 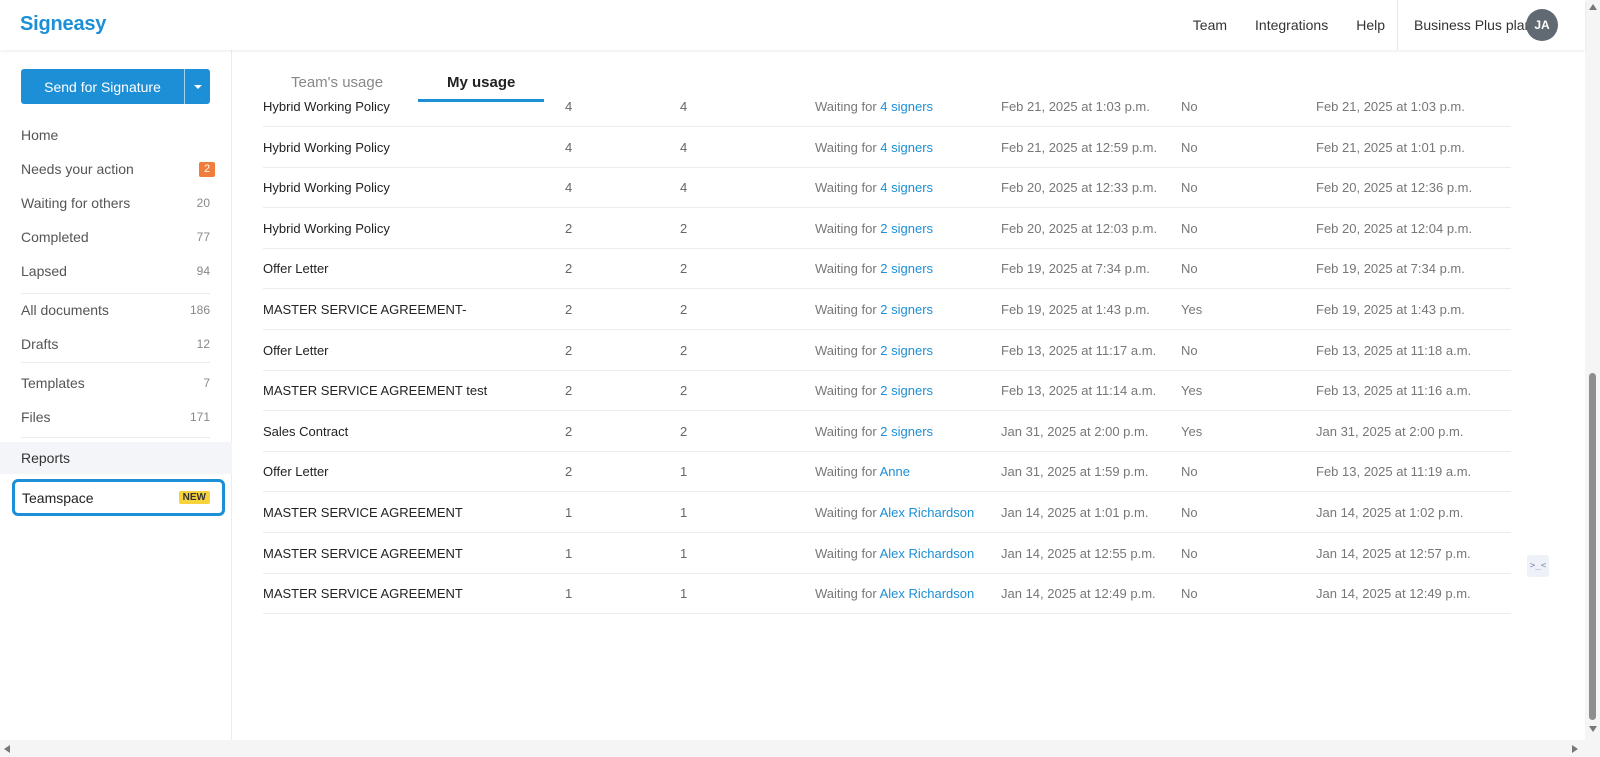 What do you see at coordinates (116, 417) in the screenshot?
I see `sidebar-item-files: Files 171` at bounding box center [116, 417].